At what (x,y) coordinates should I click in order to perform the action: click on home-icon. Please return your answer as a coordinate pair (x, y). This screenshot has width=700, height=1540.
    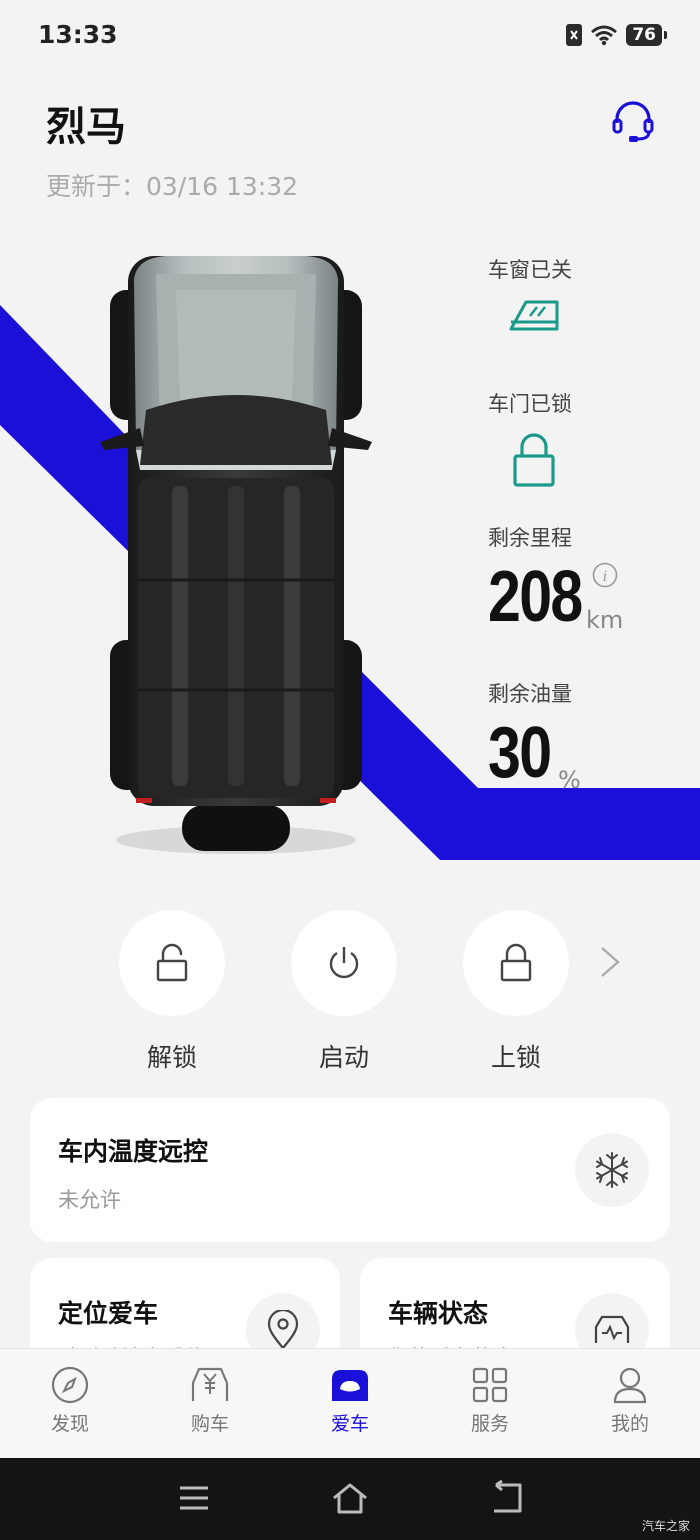
    Looking at the image, I should click on (350, 1498).